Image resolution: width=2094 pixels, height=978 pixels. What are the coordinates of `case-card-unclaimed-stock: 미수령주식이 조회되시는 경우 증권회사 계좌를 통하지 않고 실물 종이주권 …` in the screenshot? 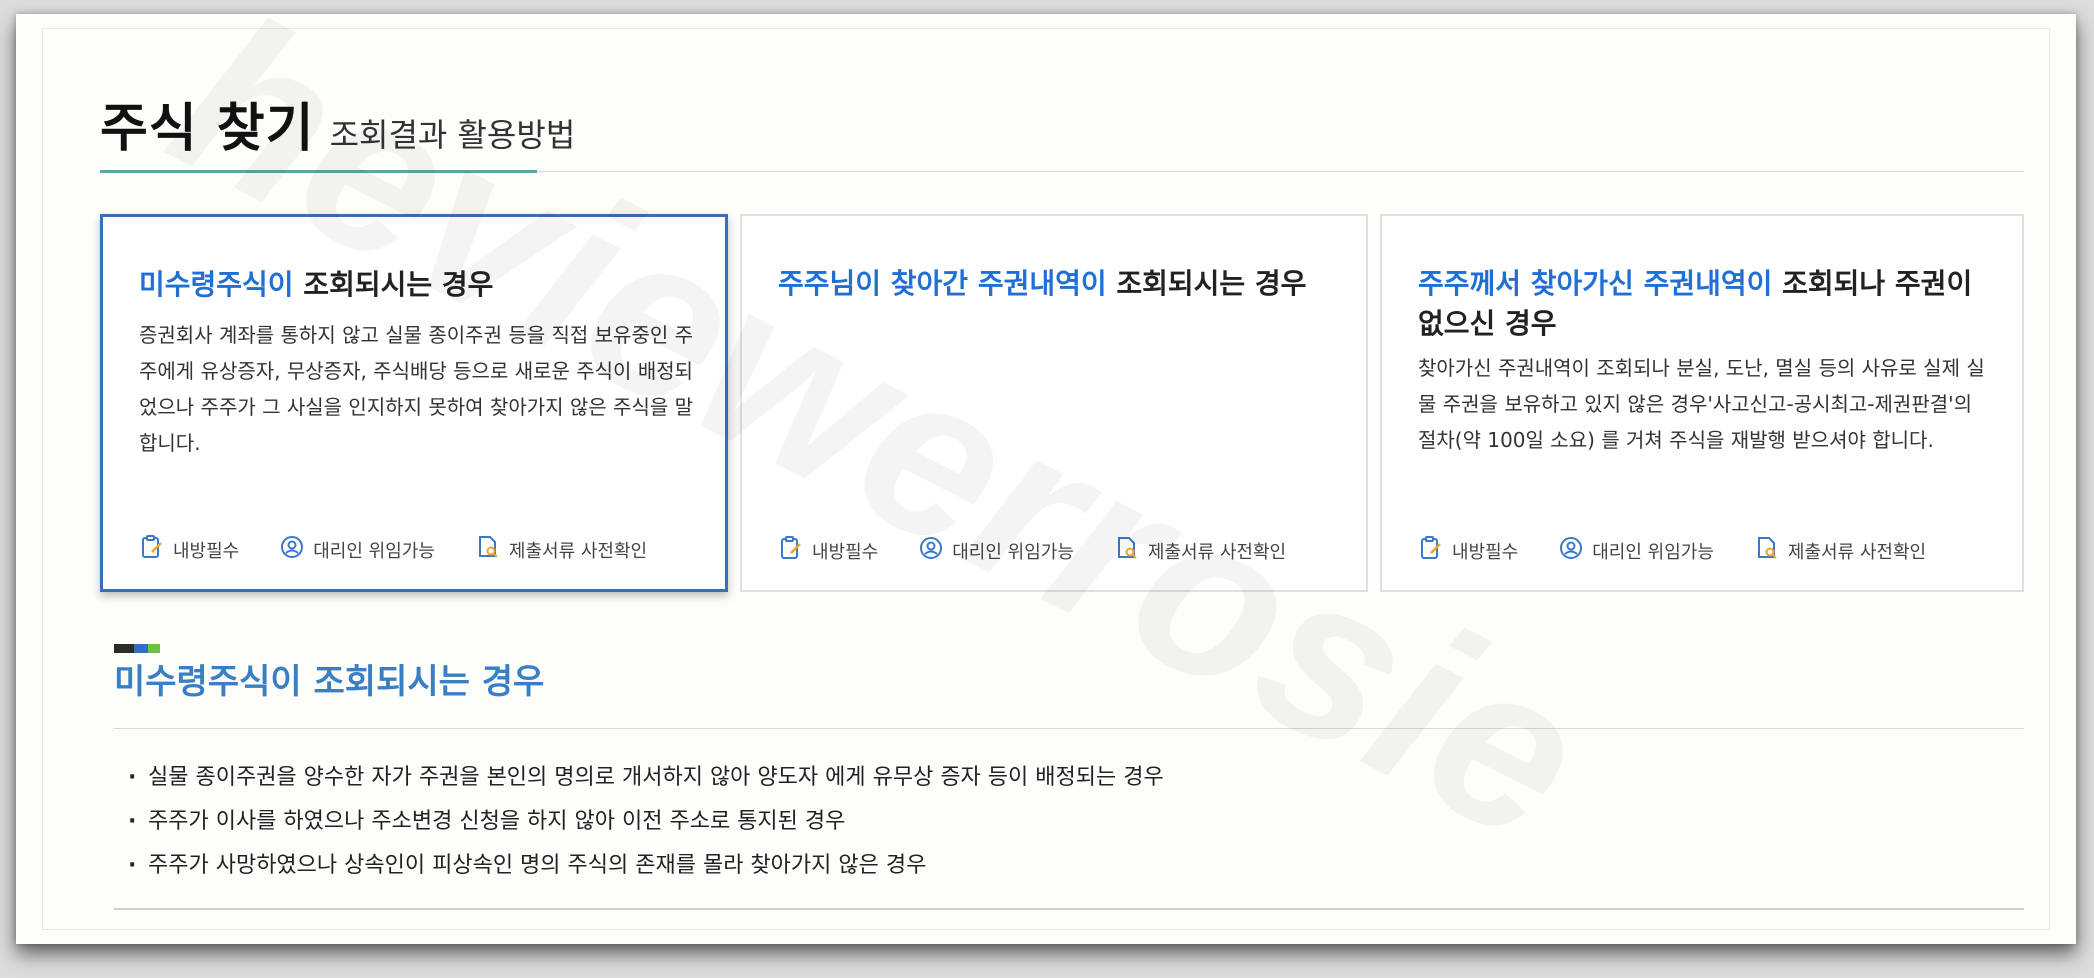 It's located at (414, 403).